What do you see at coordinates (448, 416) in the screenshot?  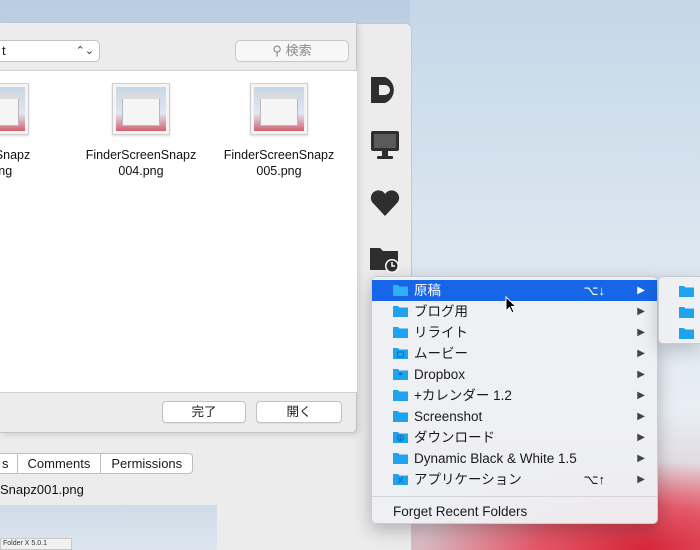 I see `menu-item-label: Screenshot` at bounding box center [448, 416].